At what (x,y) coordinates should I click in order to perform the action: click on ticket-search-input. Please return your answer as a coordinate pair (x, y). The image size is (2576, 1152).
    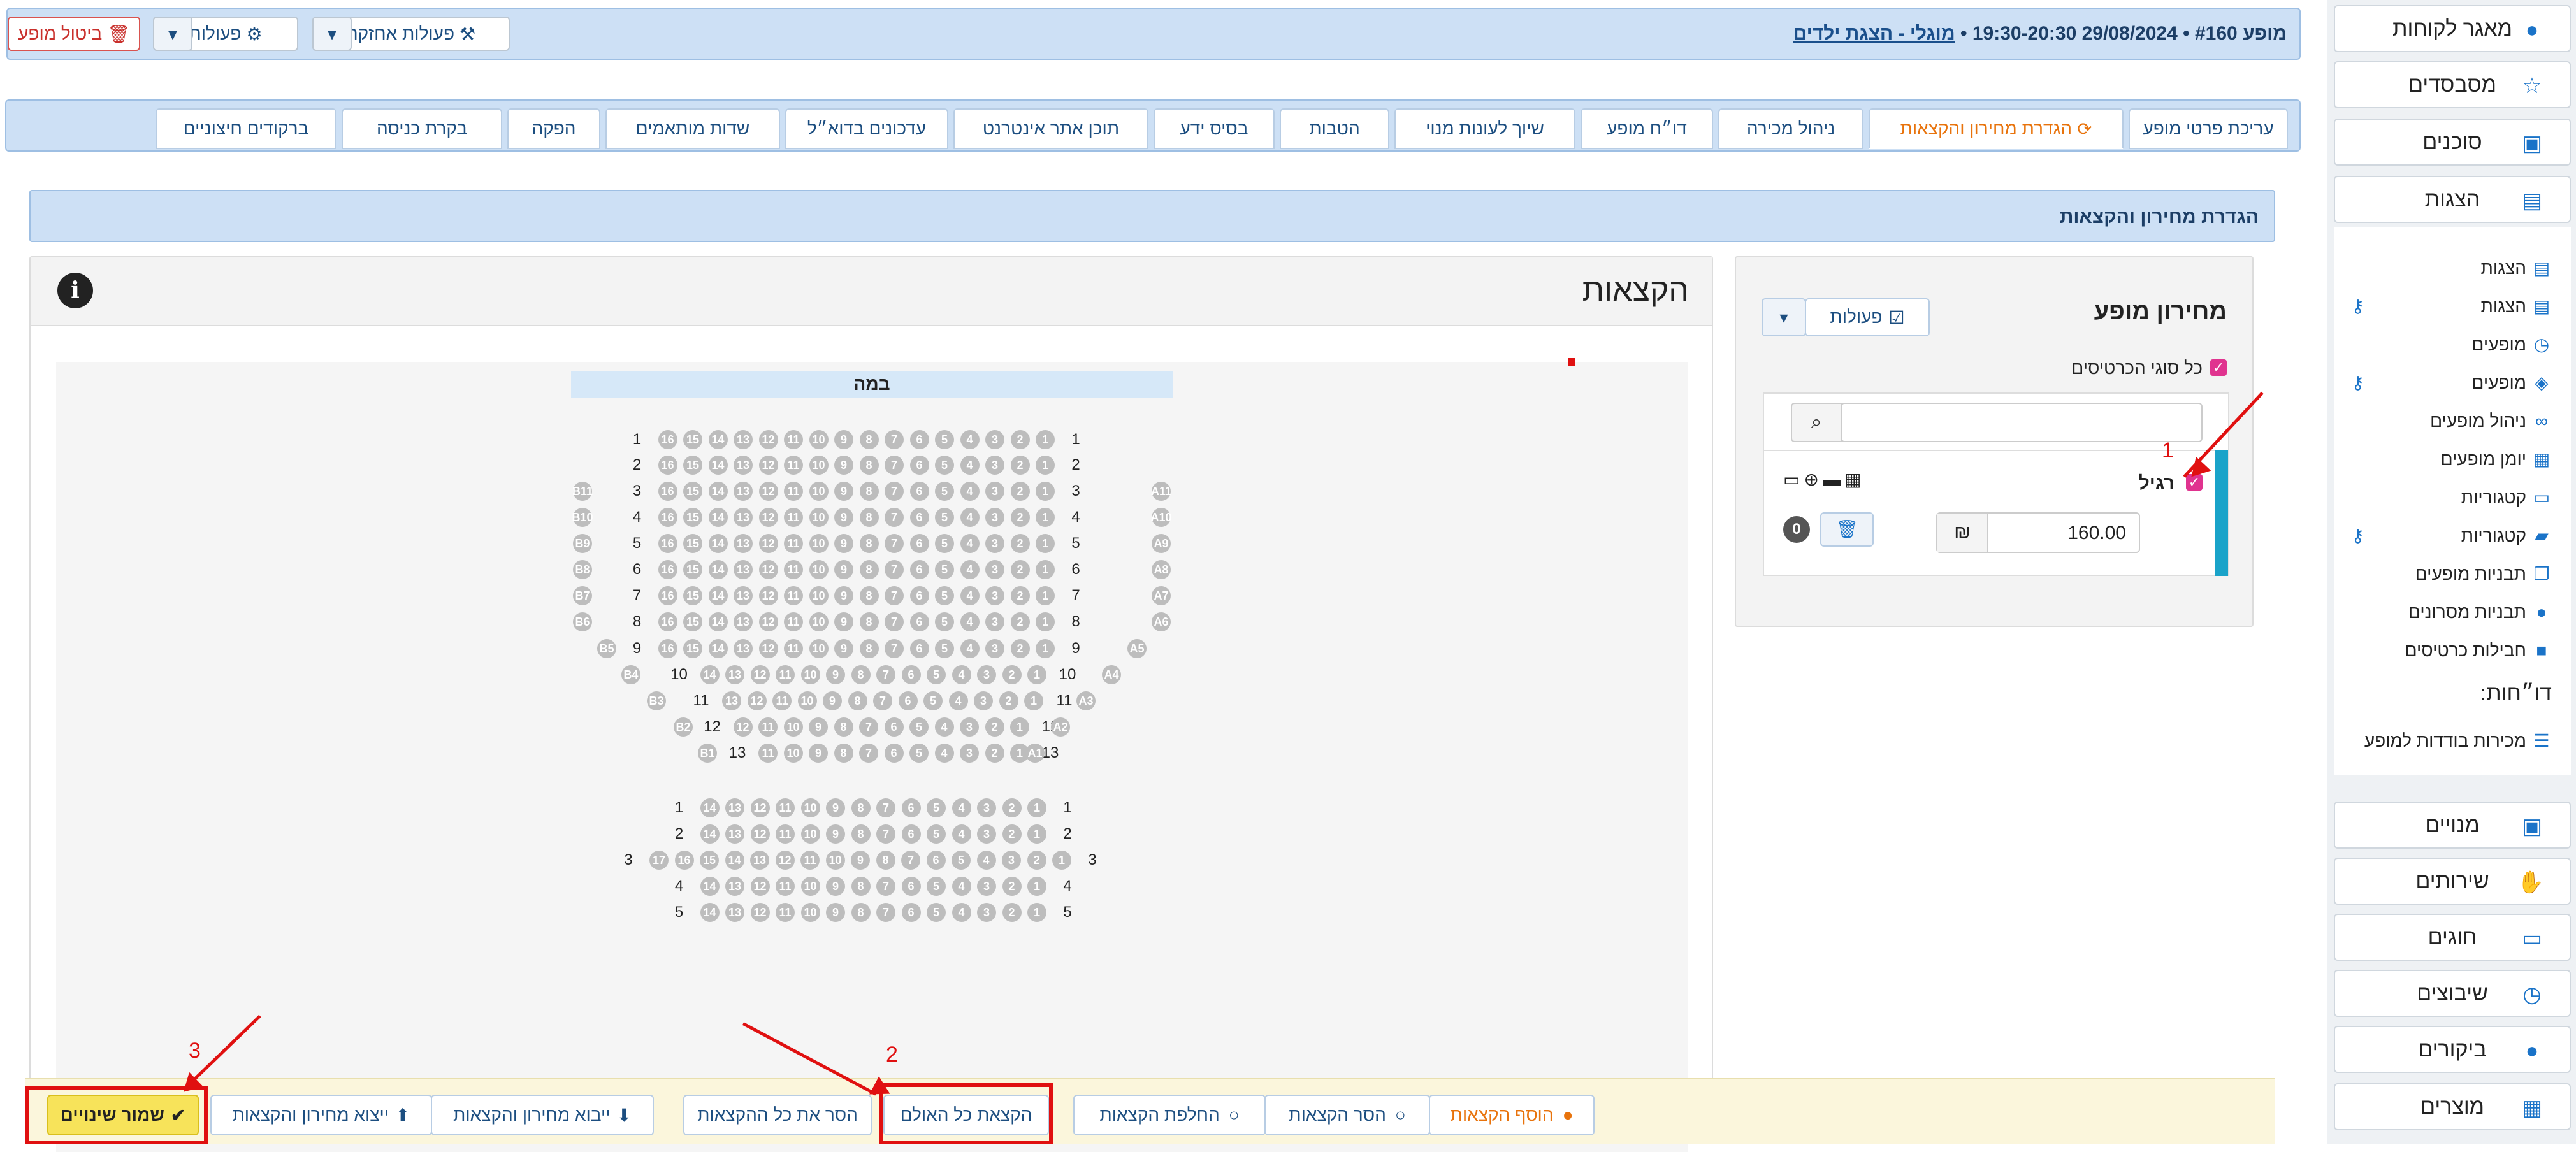
    Looking at the image, I should click on (2022, 422).